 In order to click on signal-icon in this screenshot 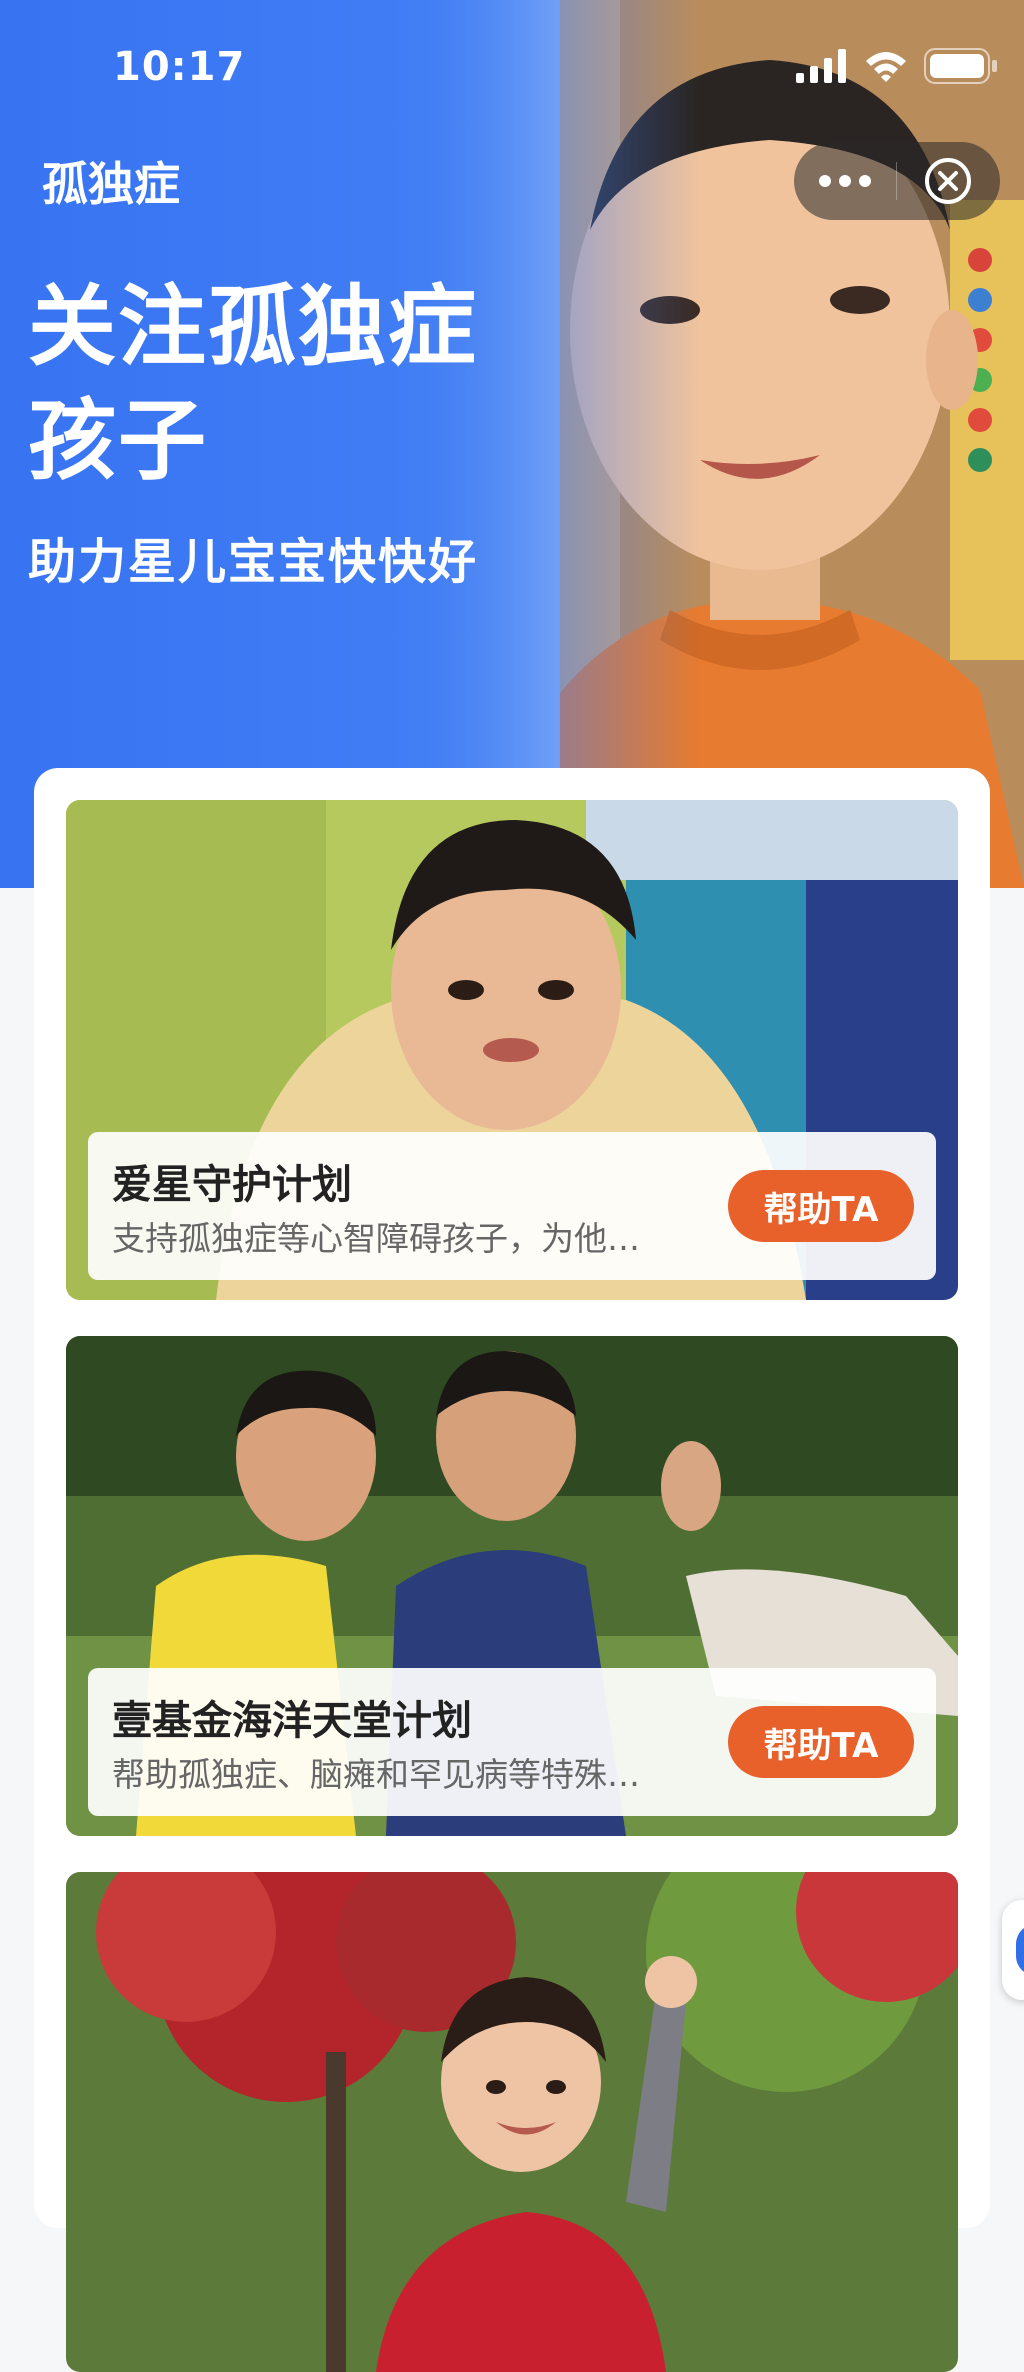, I will do `click(821, 66)`.